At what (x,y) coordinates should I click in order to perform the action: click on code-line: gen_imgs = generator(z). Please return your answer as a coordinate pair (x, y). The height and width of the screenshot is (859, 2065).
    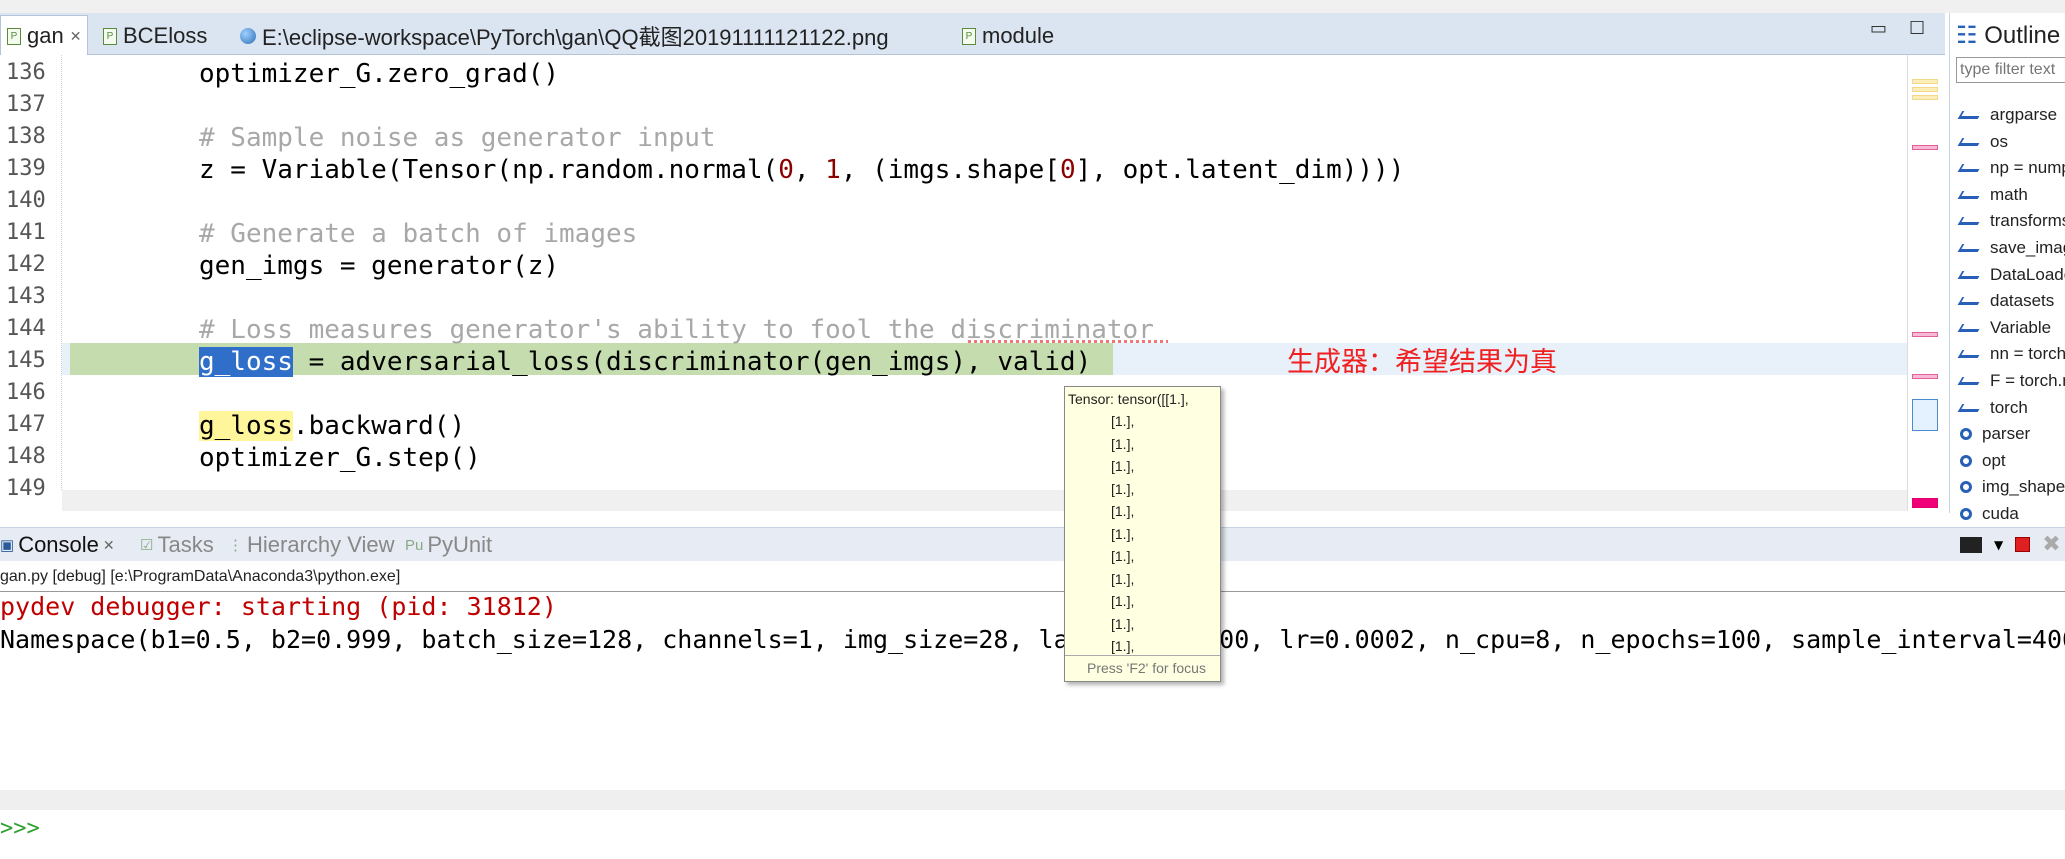
    Looking at the image, I should click on (379, 266).